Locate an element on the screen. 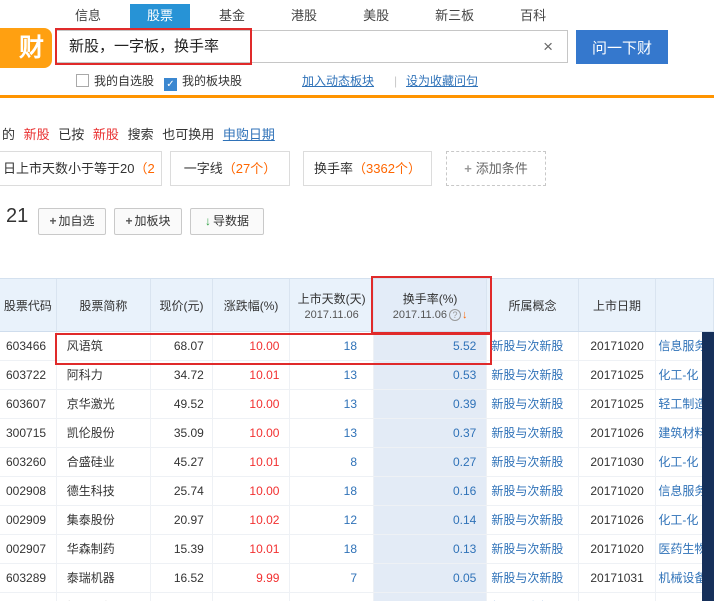  my-boards-label: 我的板块股 is located at coordinates (212, 81).